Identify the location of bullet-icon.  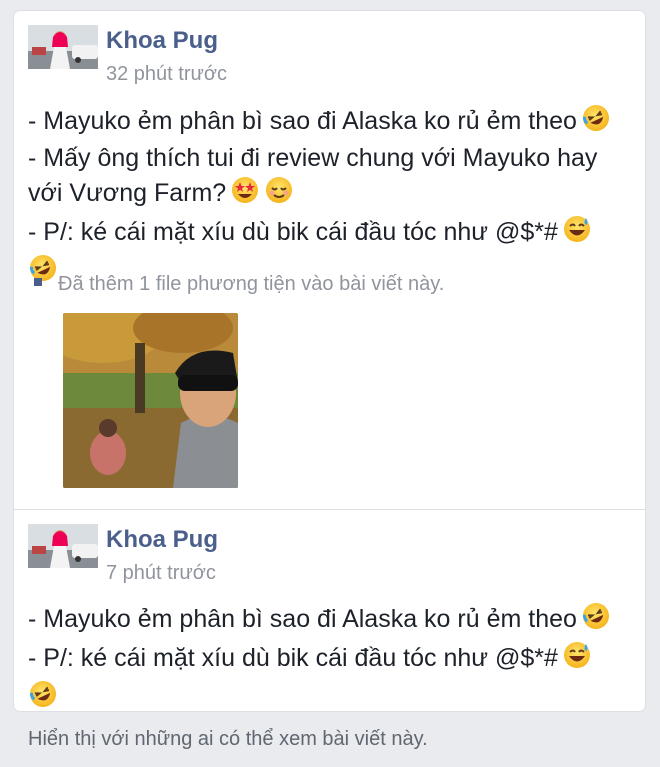
(38, 282).